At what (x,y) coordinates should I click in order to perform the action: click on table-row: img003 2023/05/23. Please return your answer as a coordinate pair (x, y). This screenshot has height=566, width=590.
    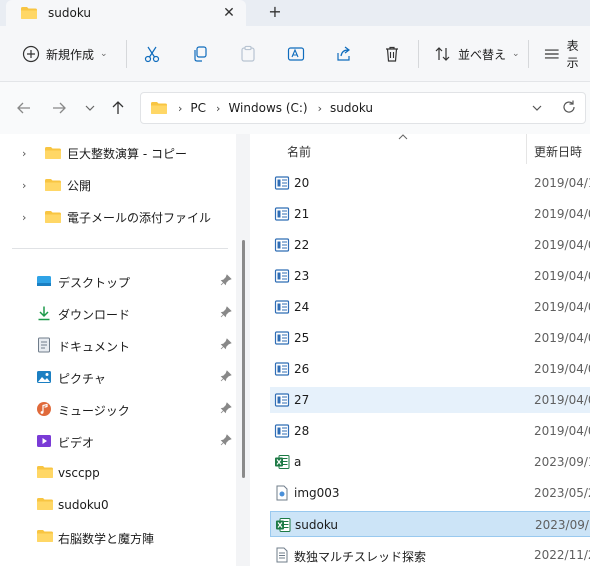
    Looking at the image, I should click on (430, 493).